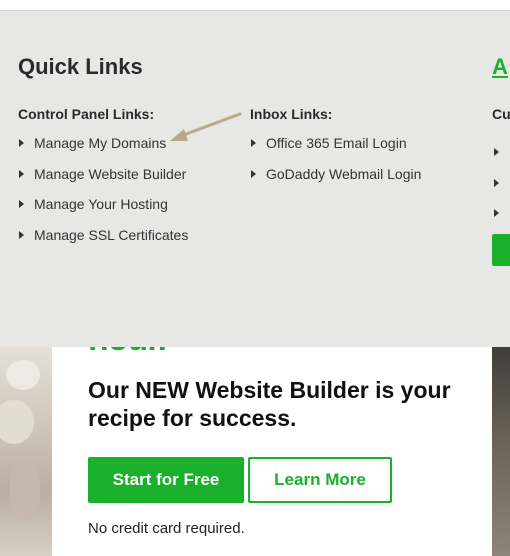 The image size is (510, 556). I want to click on office-365-email-login-link: Office 365 Email Login, so click(329, 143).